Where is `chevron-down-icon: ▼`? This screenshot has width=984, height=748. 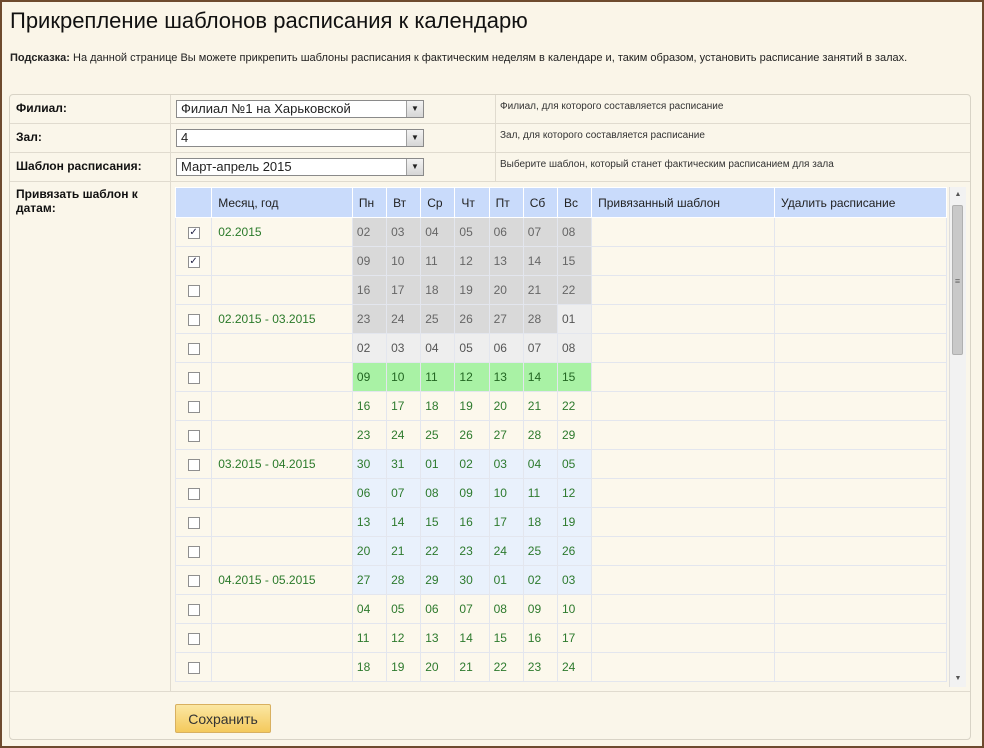 chevron-down-icon: ▼ is located at coordinates (414, 109).